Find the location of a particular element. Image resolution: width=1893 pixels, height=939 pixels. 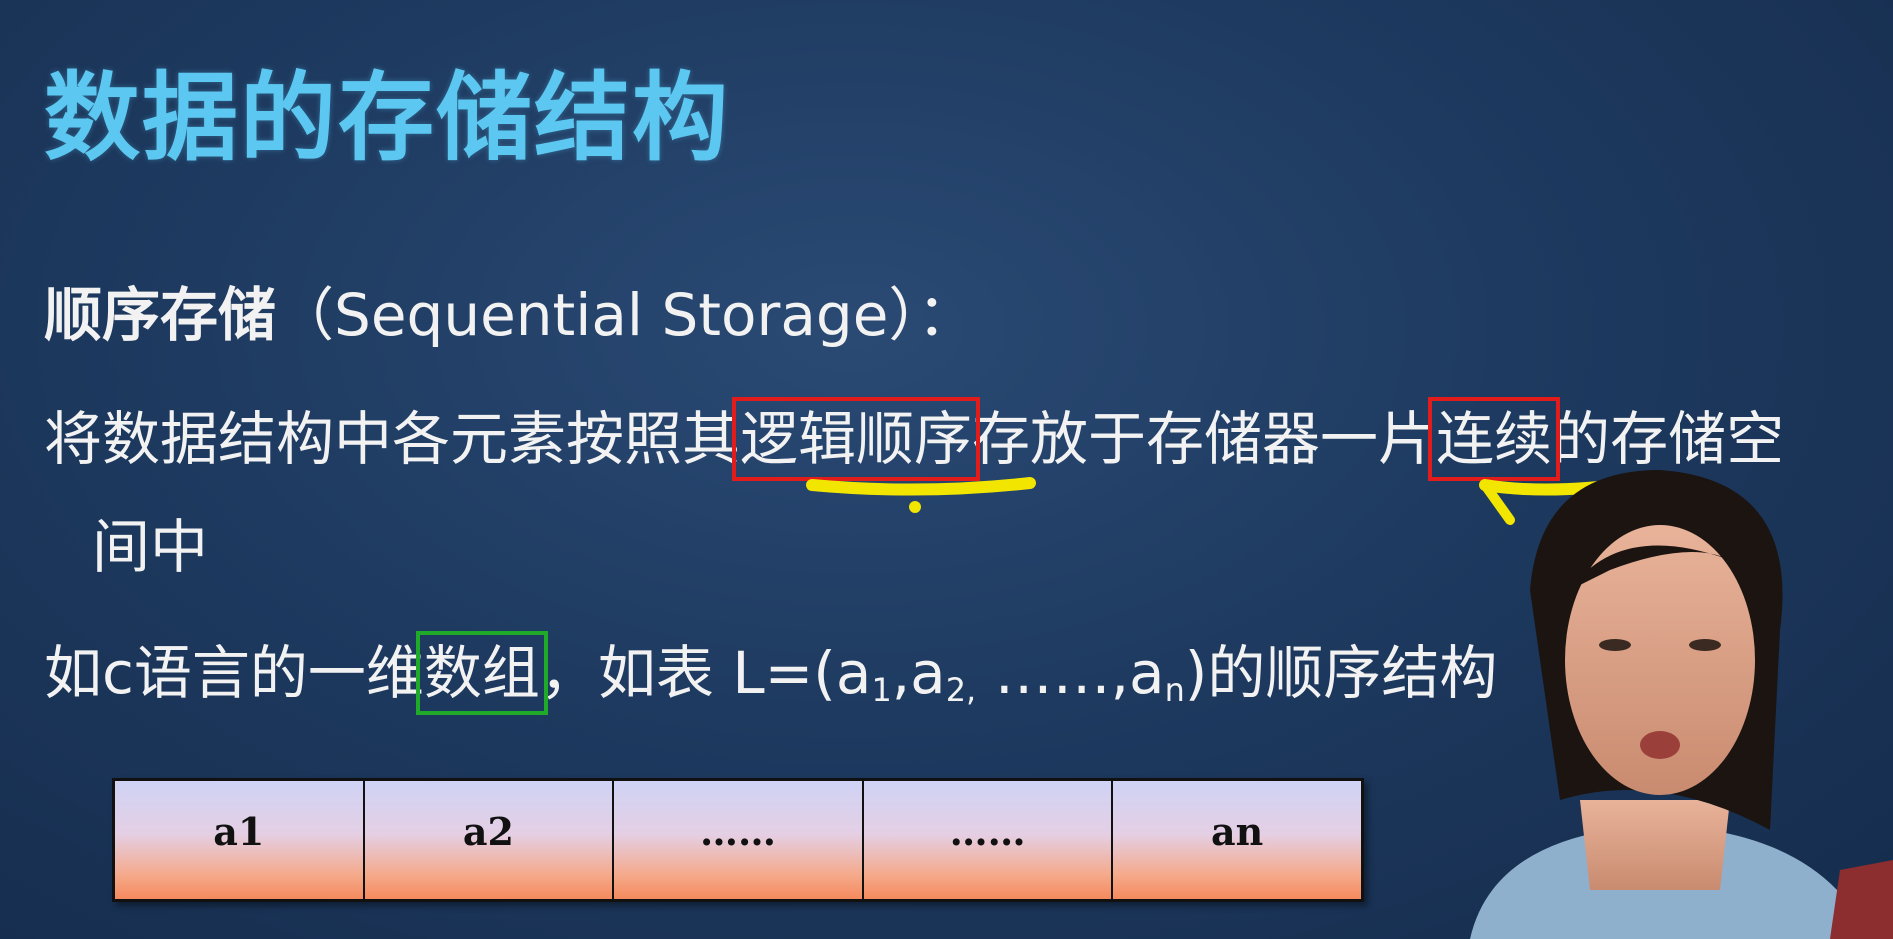

cell-label: a2 is located at coordinates (488, 831).